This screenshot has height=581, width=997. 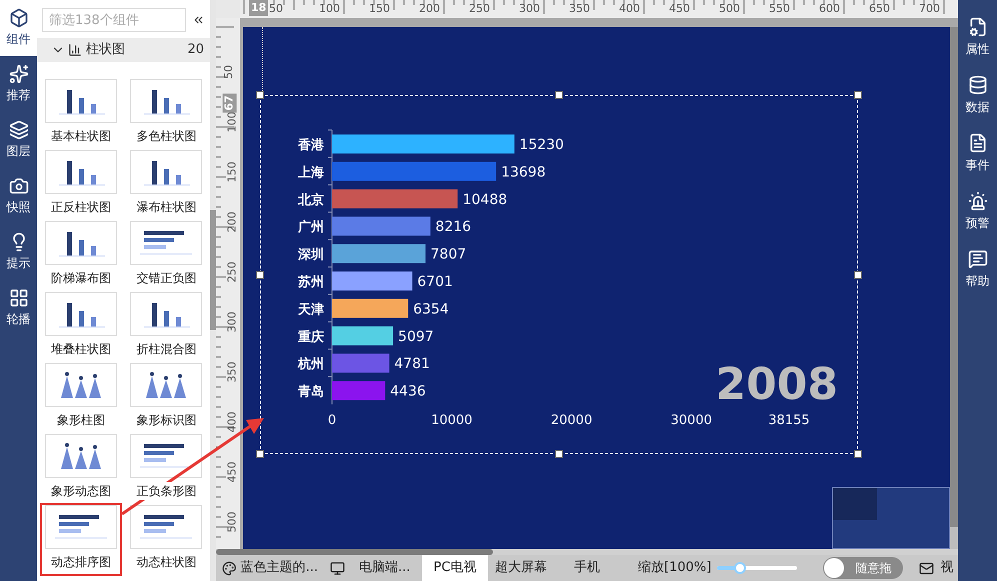 I want to click on rail-tab: 快照, so click(x=18, y=196).